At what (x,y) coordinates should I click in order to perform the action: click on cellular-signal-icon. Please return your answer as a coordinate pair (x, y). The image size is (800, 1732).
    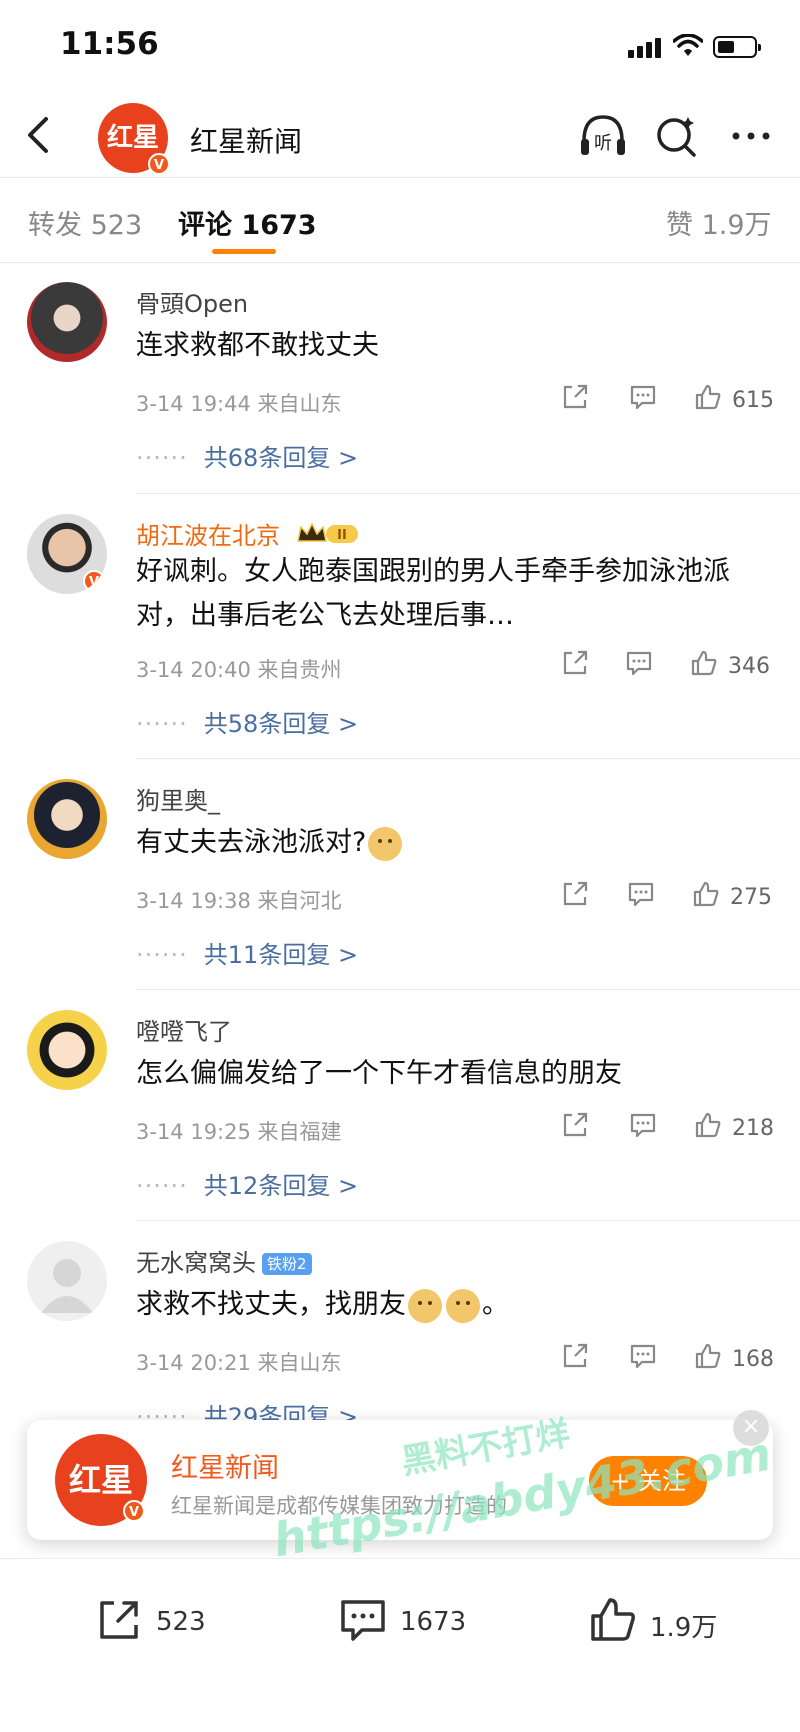
    Looking at the image, I should click on (646, 48).